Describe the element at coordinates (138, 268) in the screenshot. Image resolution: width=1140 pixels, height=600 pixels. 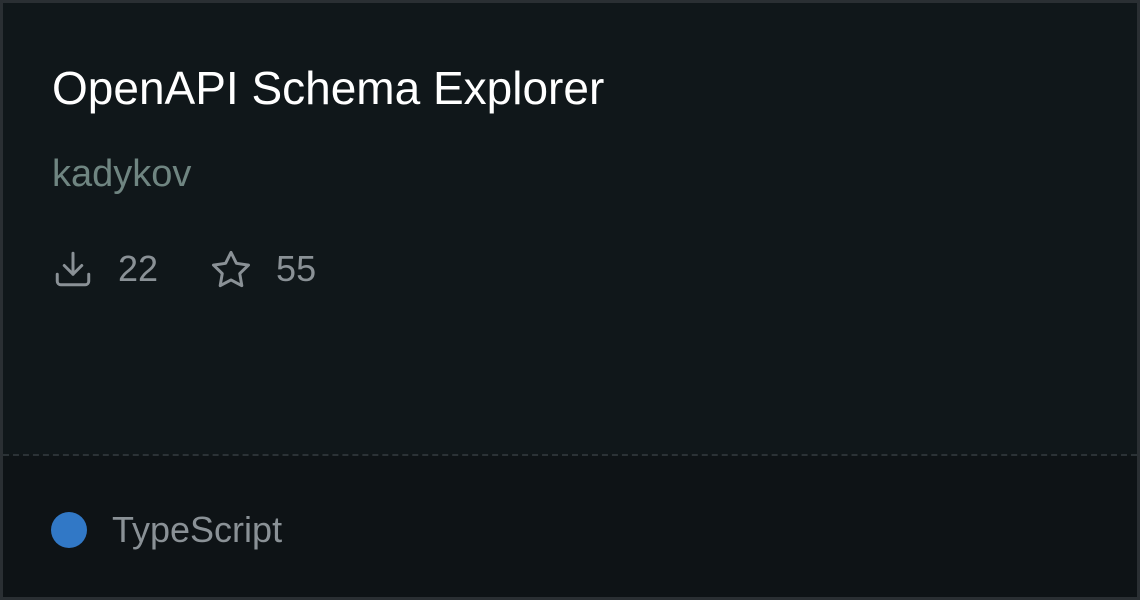
I see `downloads-count: 22` at that location.